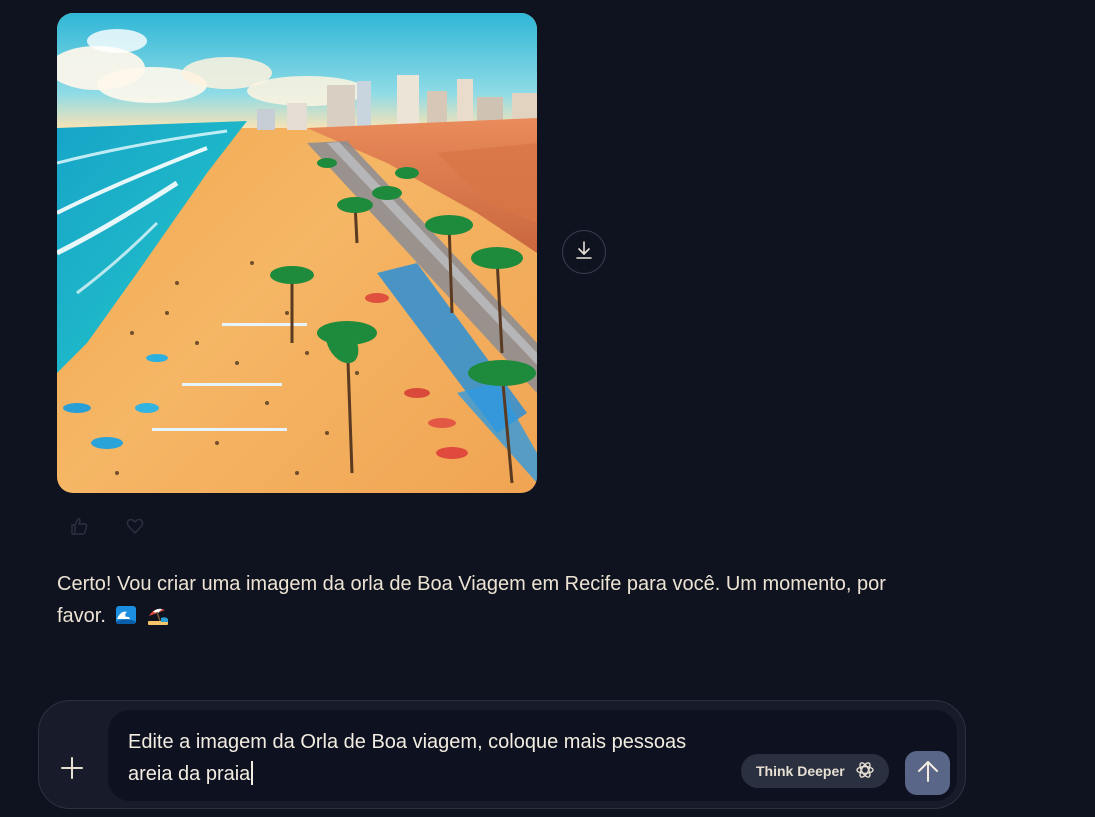  Describe the element at coordinates (107, 528) in the screenshot. I see `message-feedback` at that location.